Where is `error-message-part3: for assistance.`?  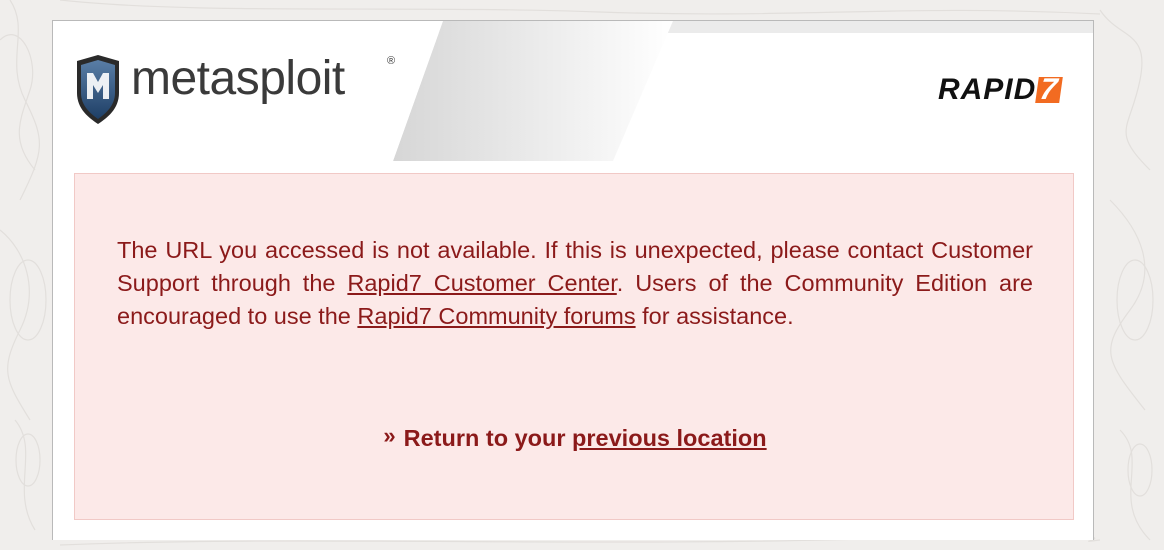 error-message-part3: for assistance. is located at coordinates (714, 316).